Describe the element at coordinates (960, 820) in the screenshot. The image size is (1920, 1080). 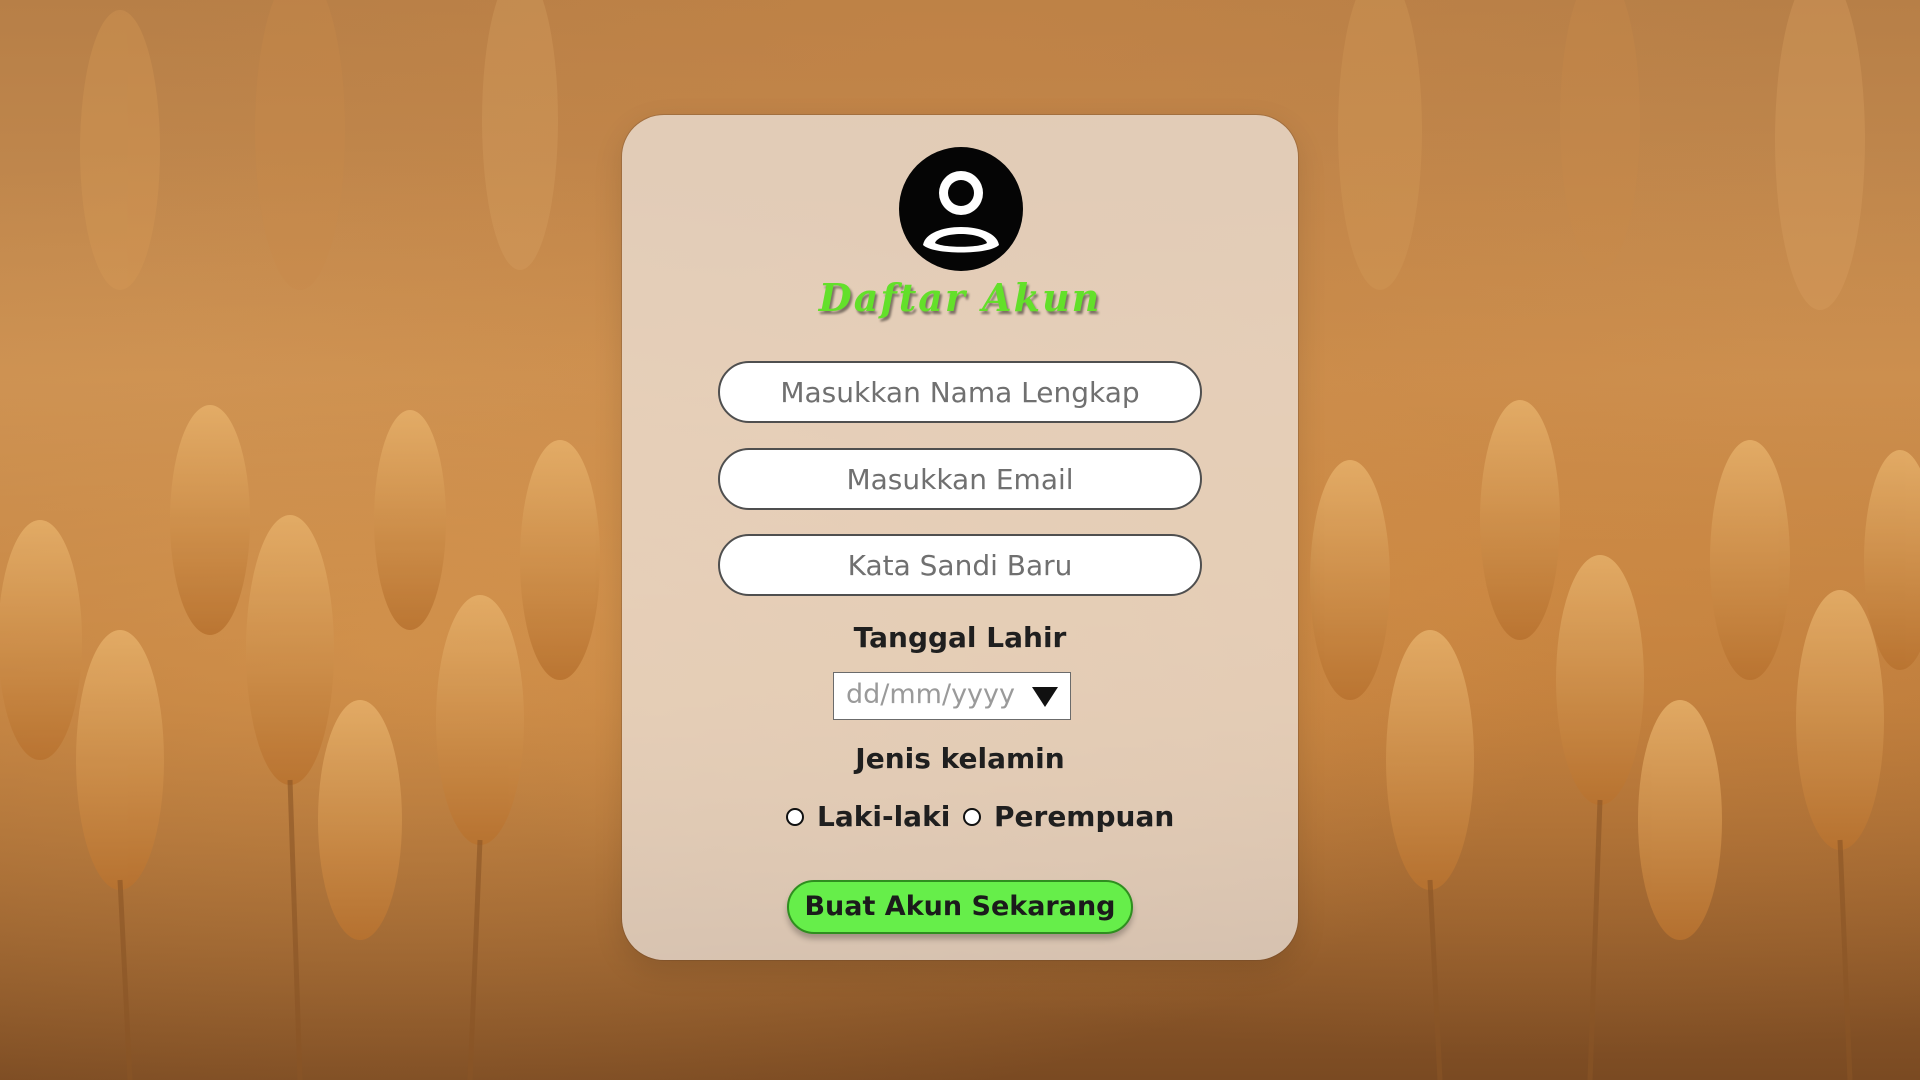
I see `gender-radio-group: Laki-laki Perempuan` at that location.